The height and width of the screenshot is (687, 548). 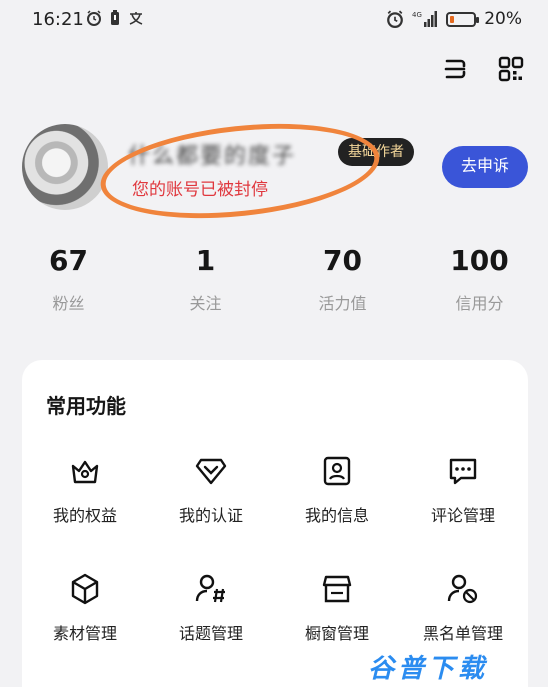 What do you see at coordinates (463, 471) in the screenshot?
I see `comment-icon` at bounding box center [463, 471].